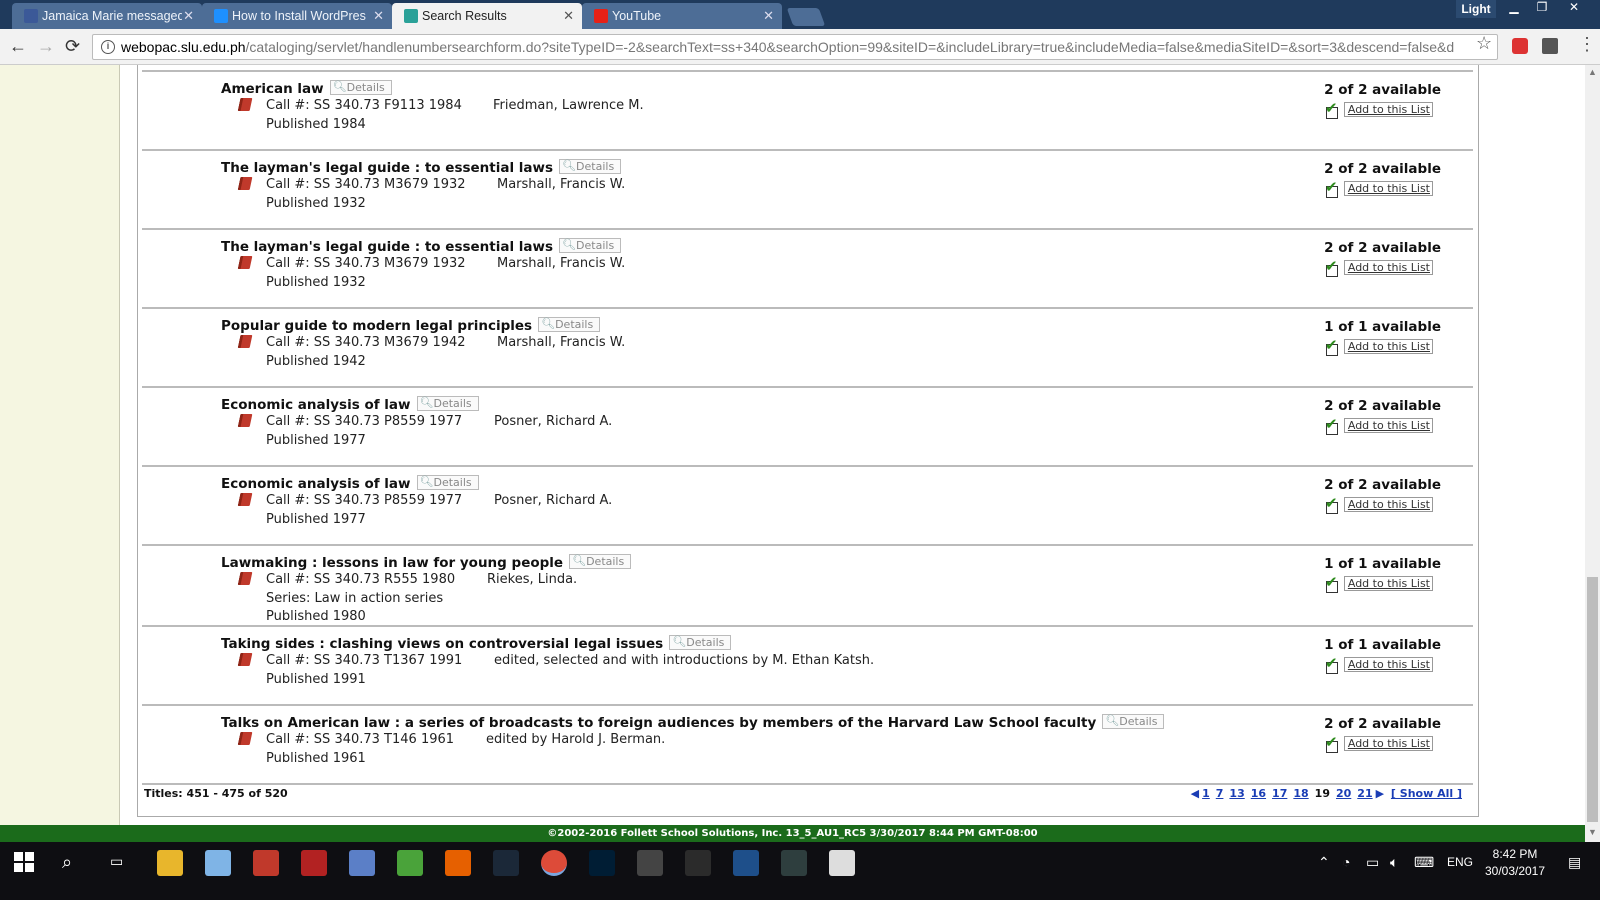 The height and width of the screenshot is (900, 1600). Describe the element at coordinates (602, 863) in the screenshot. I see `photoshop-icon` at that location.